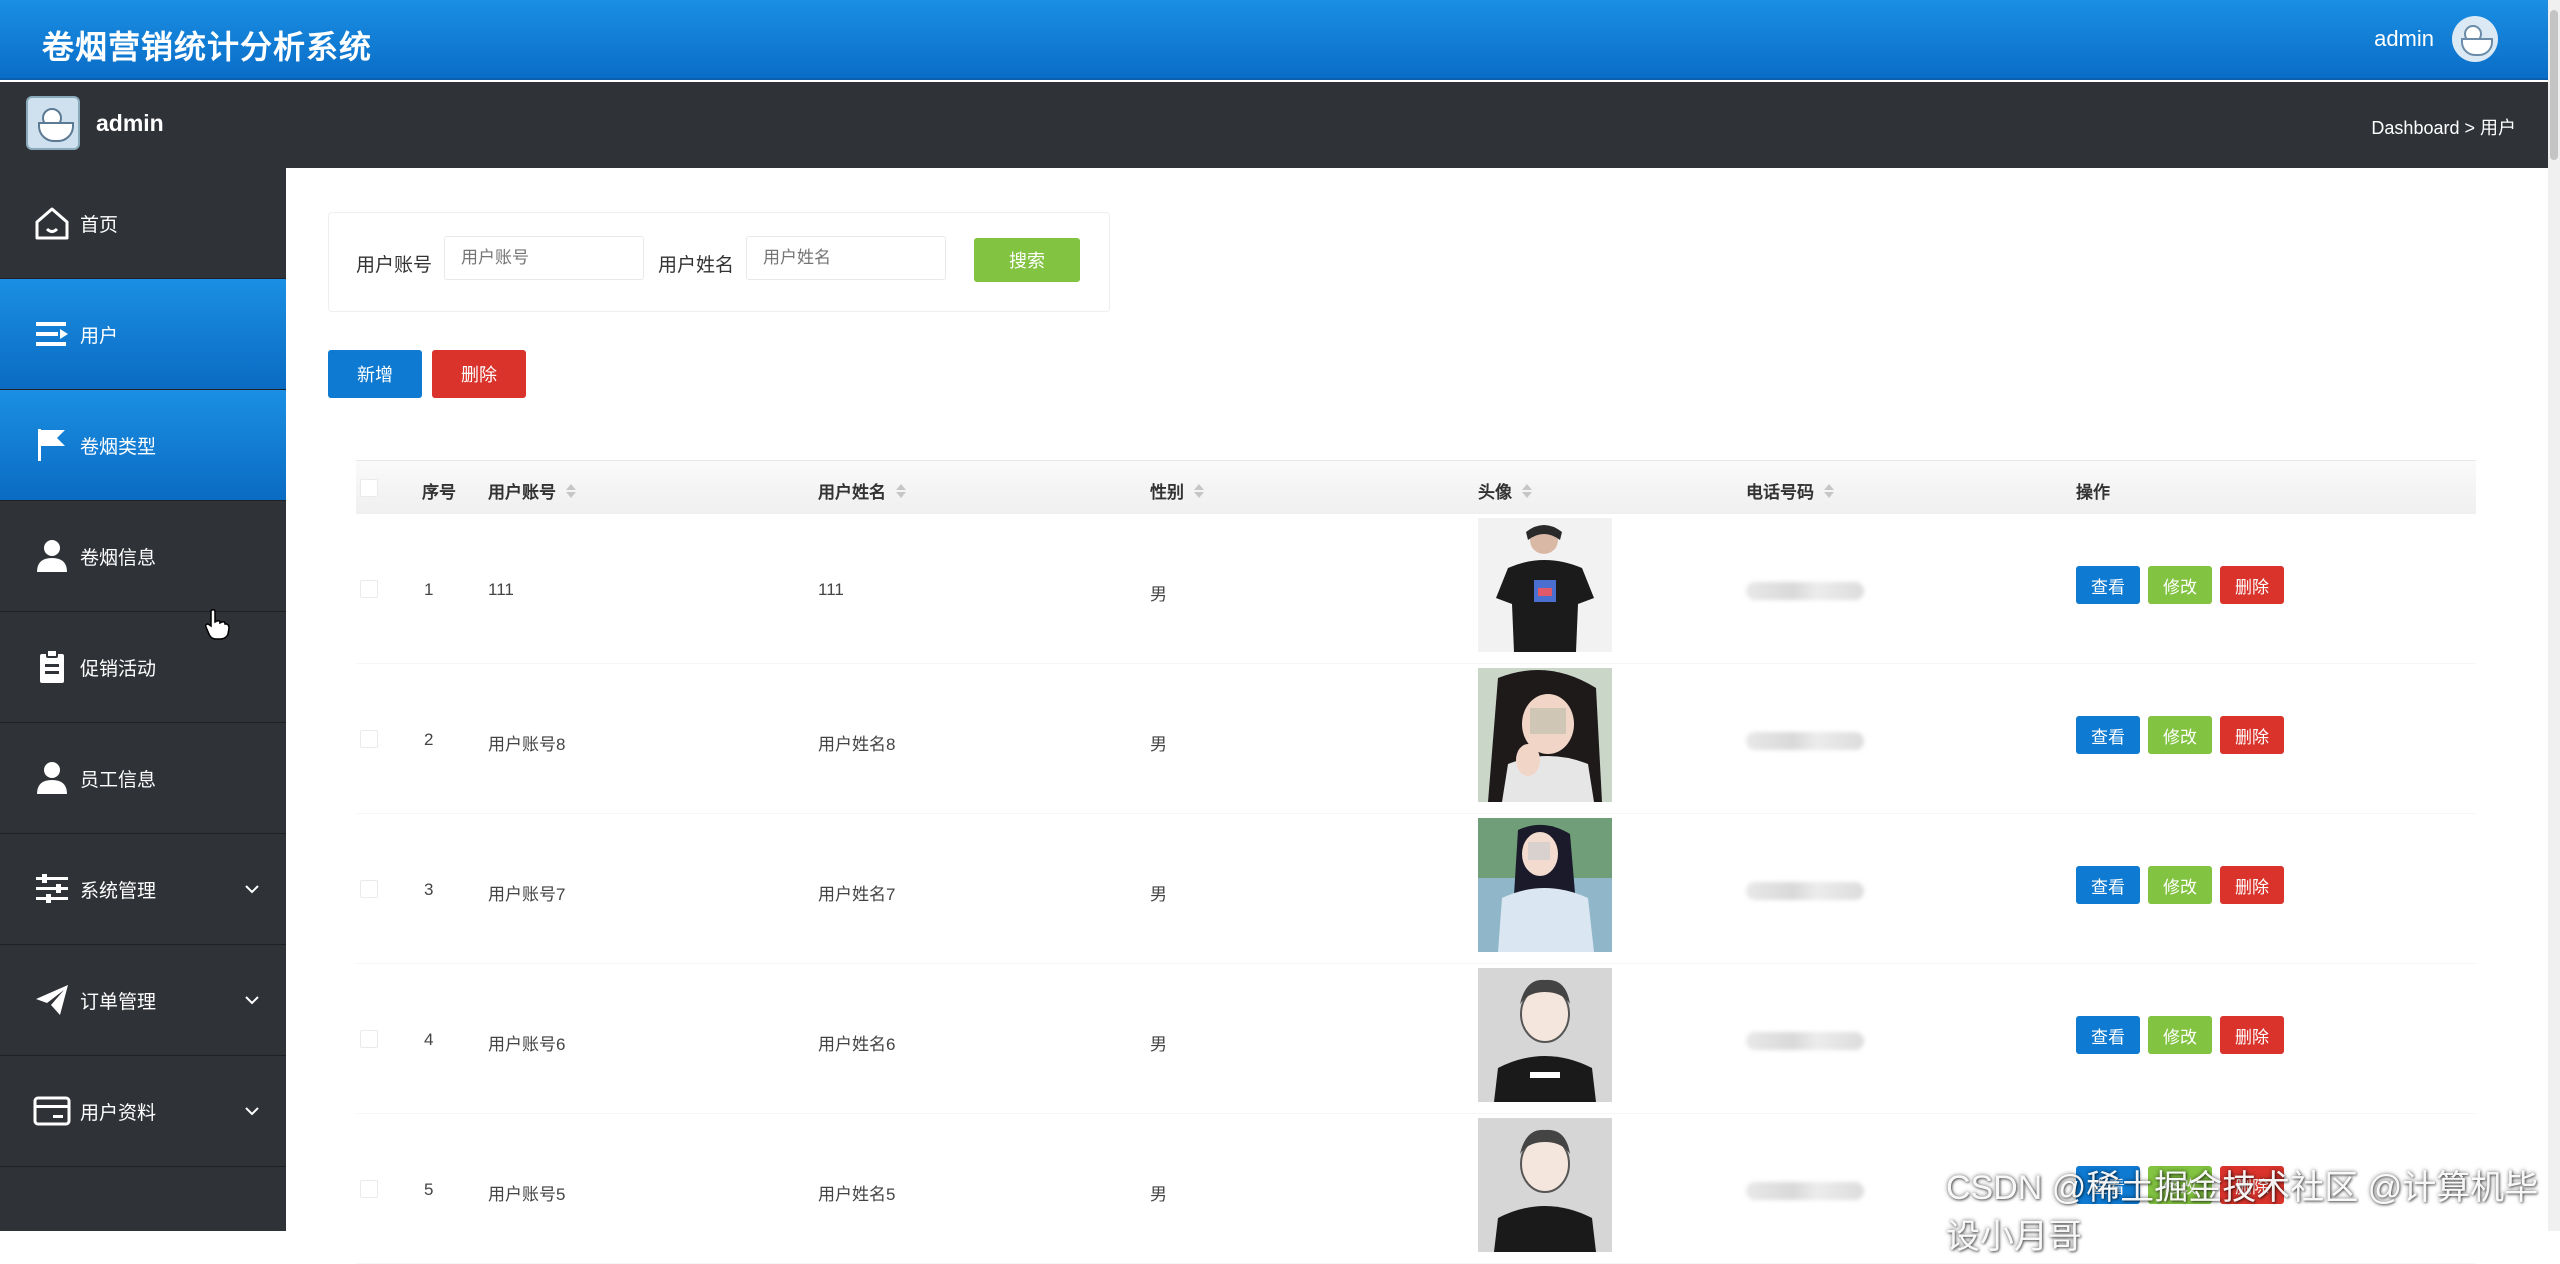 The image size is (2560, 1264). Describe the element at coordinates (52, 1000) in the screenshot. I see `paper-plane-icon` at that location.